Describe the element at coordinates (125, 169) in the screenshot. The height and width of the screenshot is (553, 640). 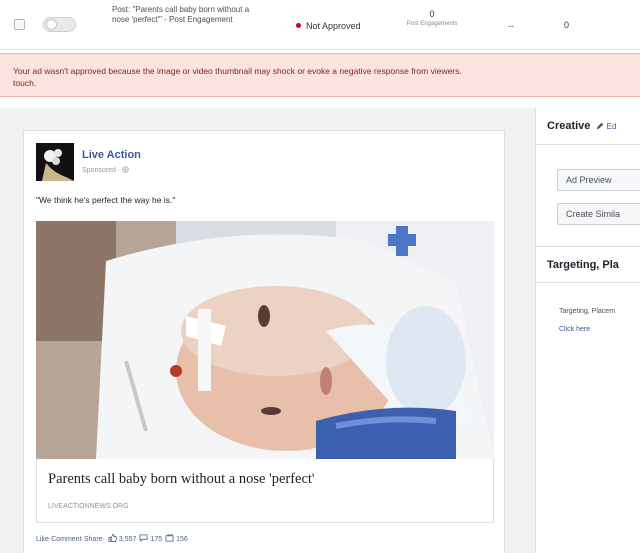
I see `globe-icon` at that location.